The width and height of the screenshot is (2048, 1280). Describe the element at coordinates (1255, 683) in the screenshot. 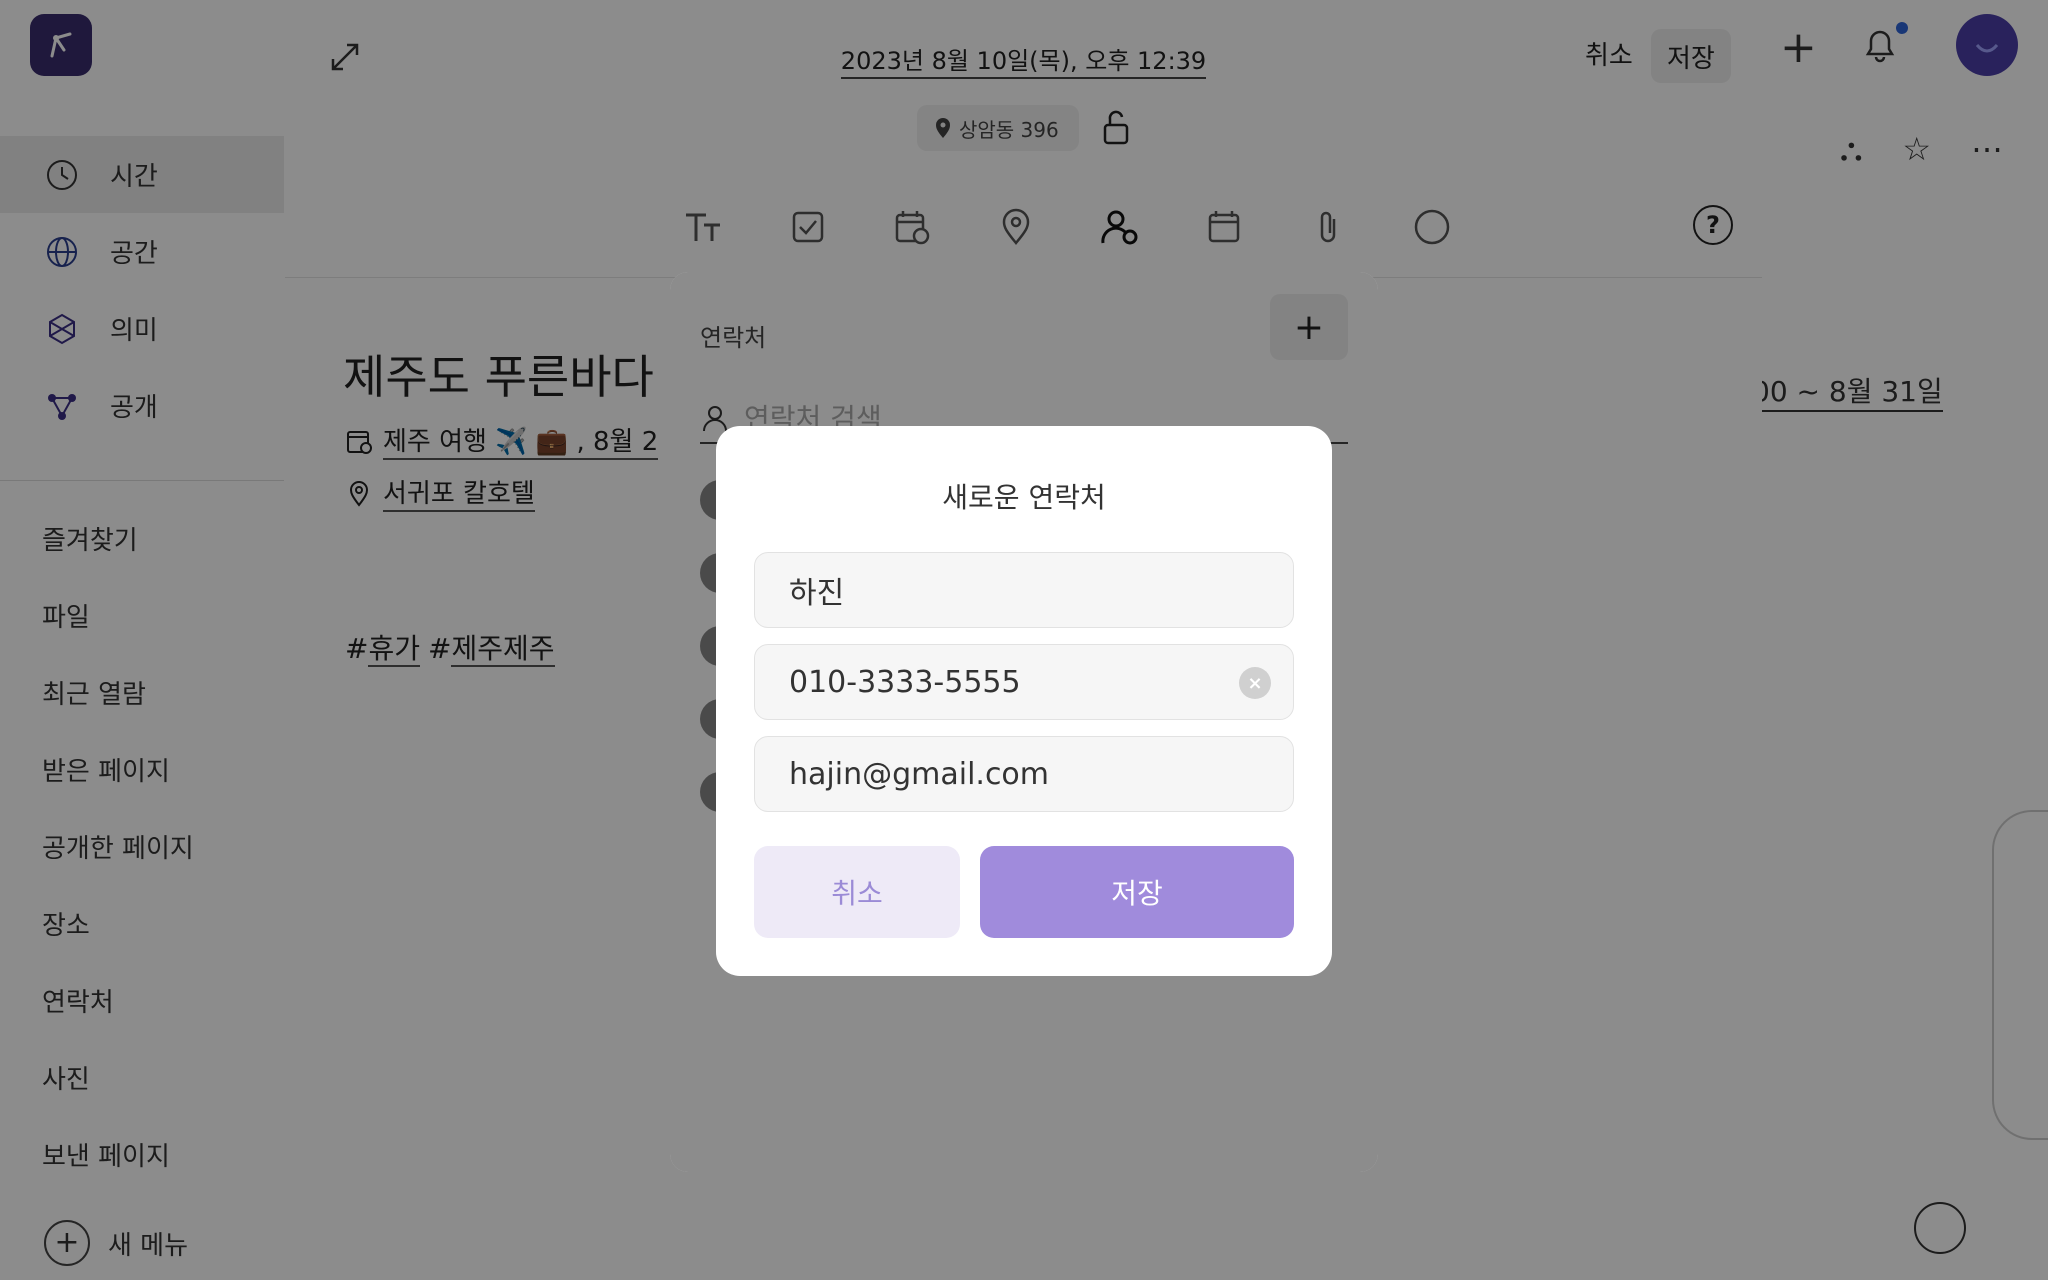

I see `clear-icon: ×` at that location.